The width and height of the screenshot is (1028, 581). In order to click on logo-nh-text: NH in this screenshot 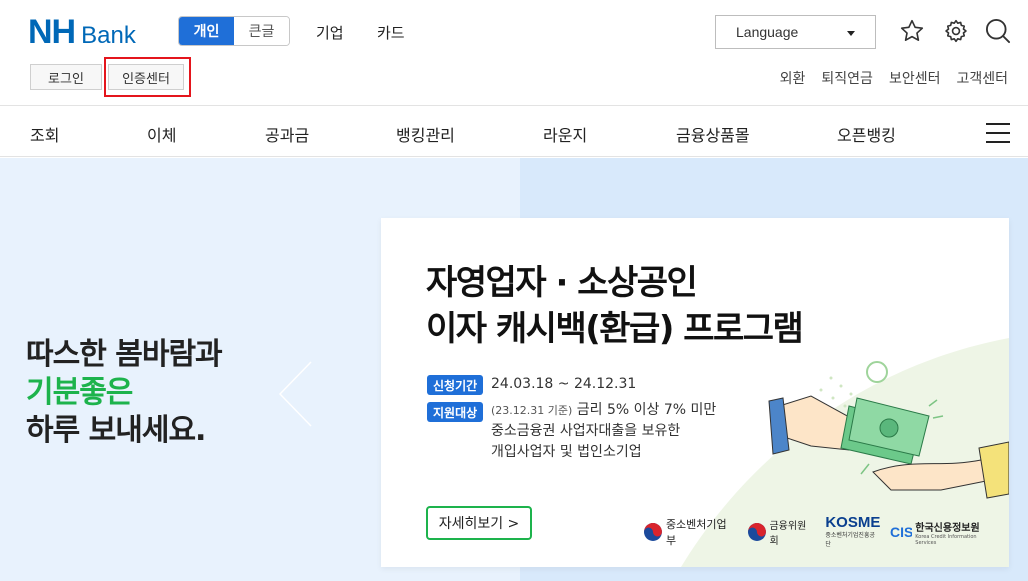, I will do `click(52, 32)`.